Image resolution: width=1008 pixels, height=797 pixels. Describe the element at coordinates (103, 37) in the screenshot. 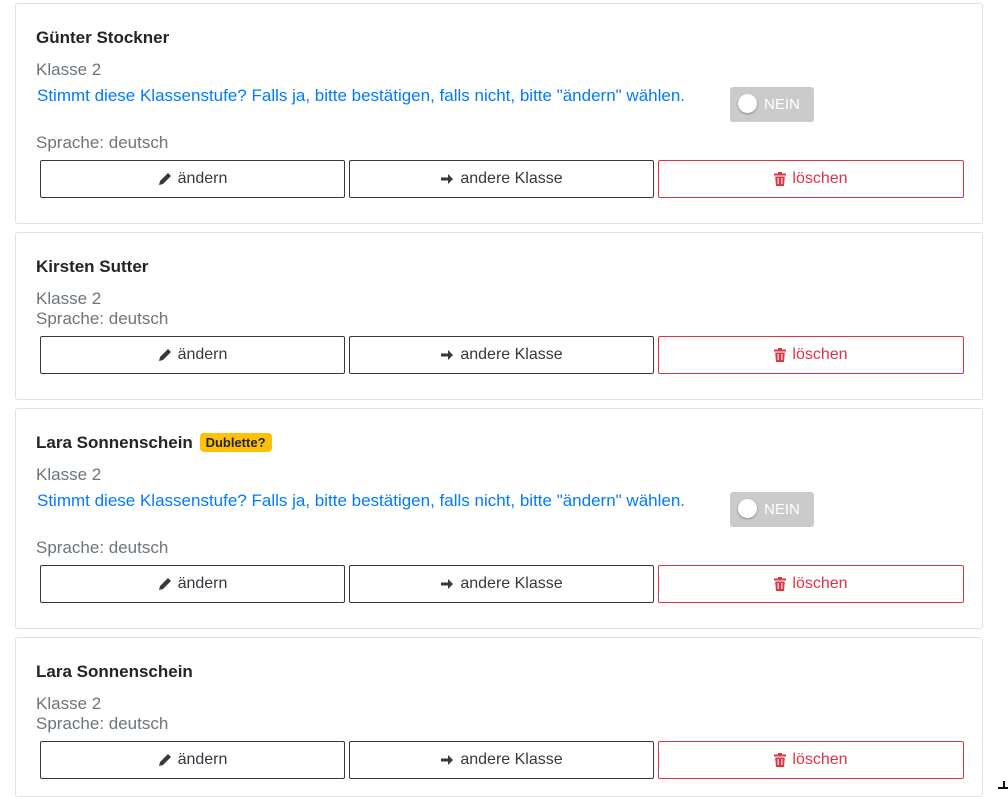

I see `student-name: Günter Stockner` at that location.